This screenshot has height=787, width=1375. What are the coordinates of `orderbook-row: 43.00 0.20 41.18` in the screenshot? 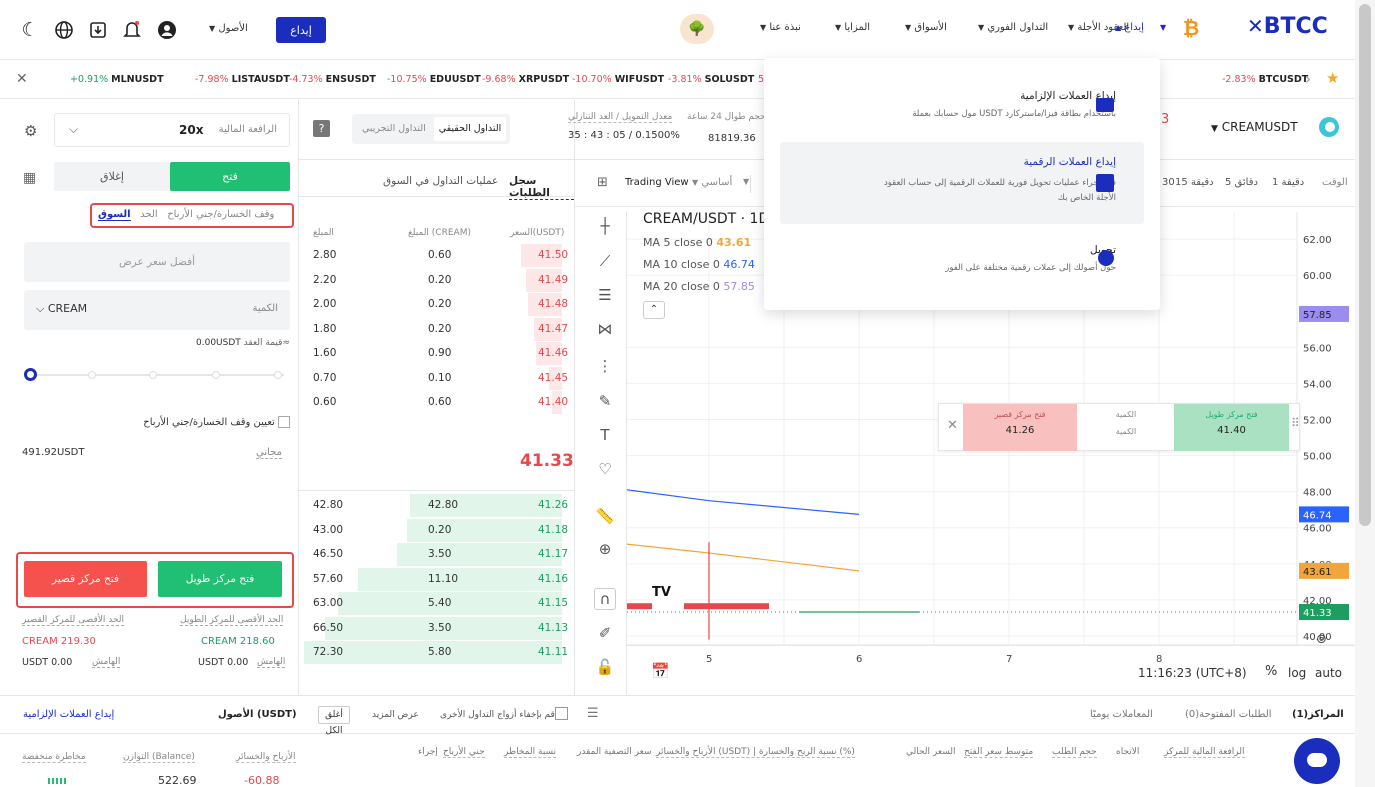 It's located at (434, 530).